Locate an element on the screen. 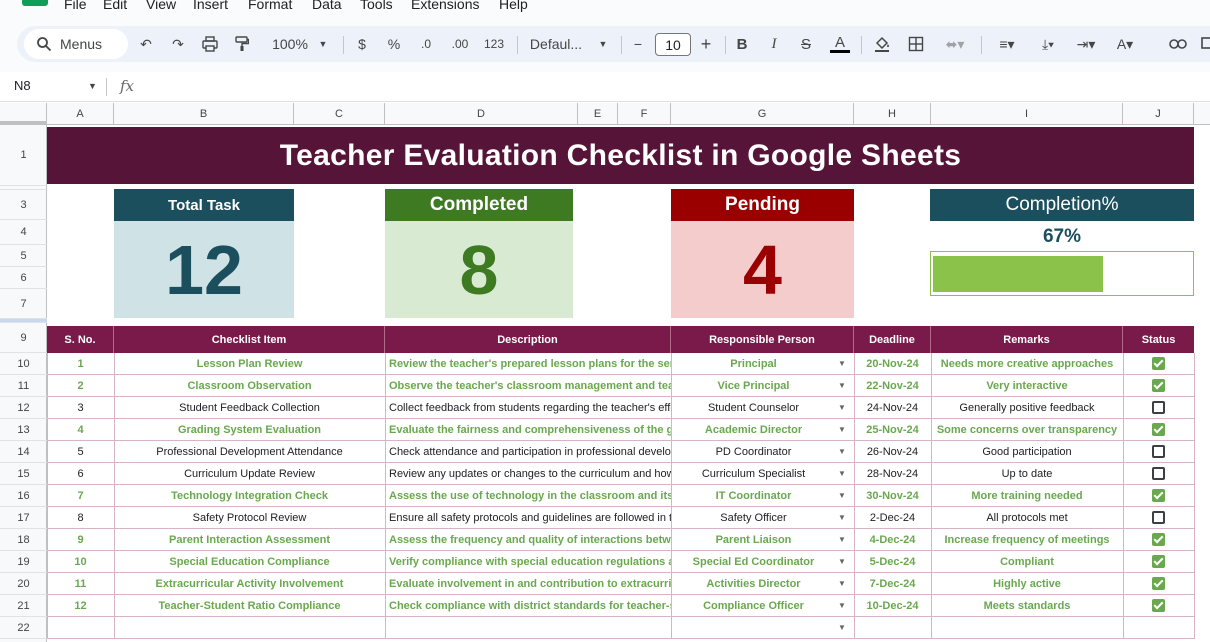  sheets-logo-icon is located at coordinates (35, 3).